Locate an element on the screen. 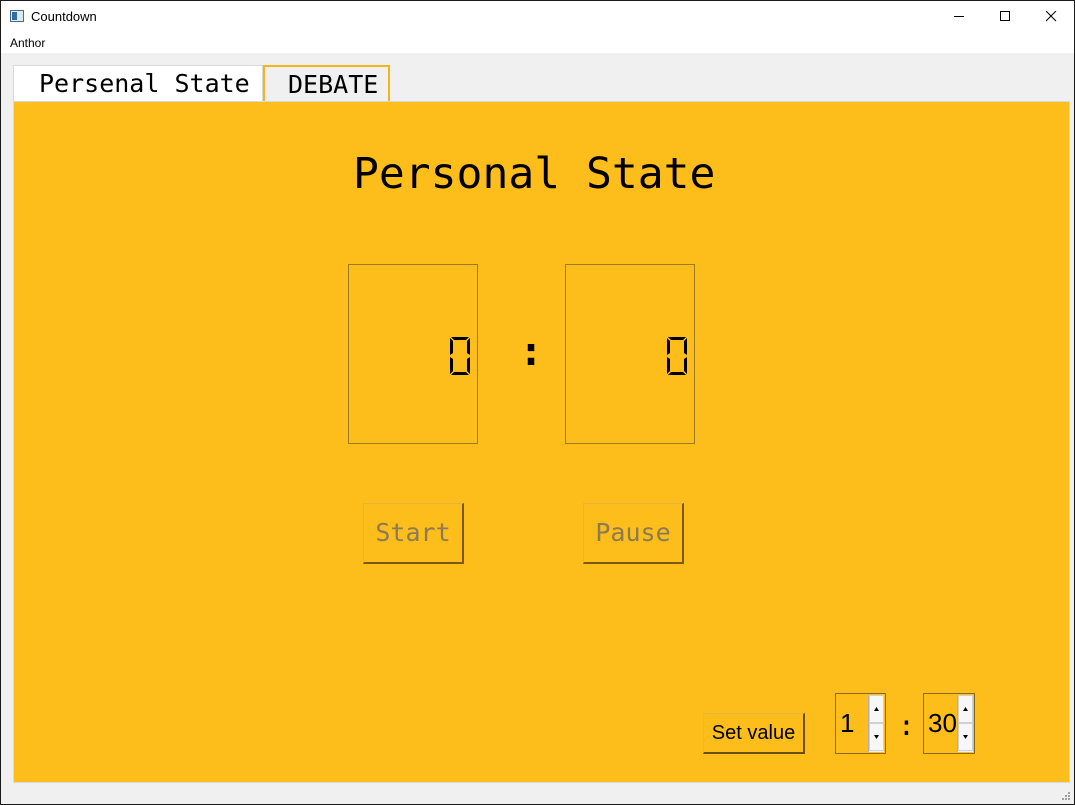 Image resolution: width=1075 pixels, height=805 pixels. minimize-icon is located at coordinates (959, 16).